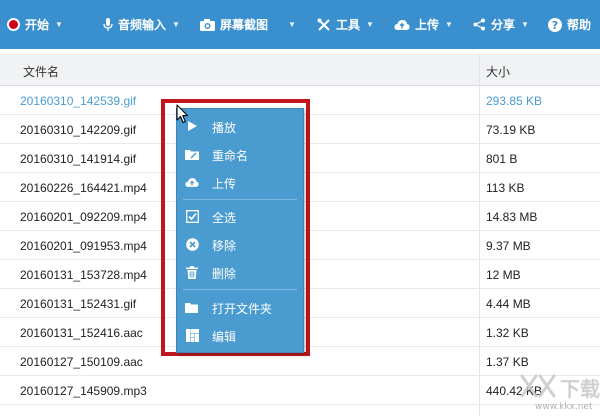 This screenshot has width=600, height=416. I want to click on file-size: 113 KB, so click(505, 188).